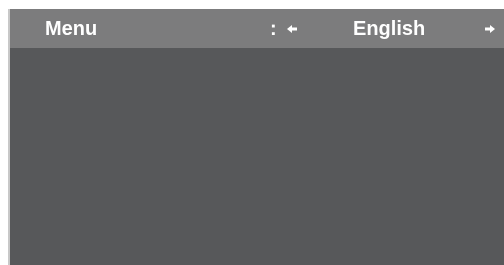 This screenshot has width=504, height=265. What do you see at coordinates (491, 29) in the screenshot?
I see `arrow-right-icon` at bounding box center [491, 29].